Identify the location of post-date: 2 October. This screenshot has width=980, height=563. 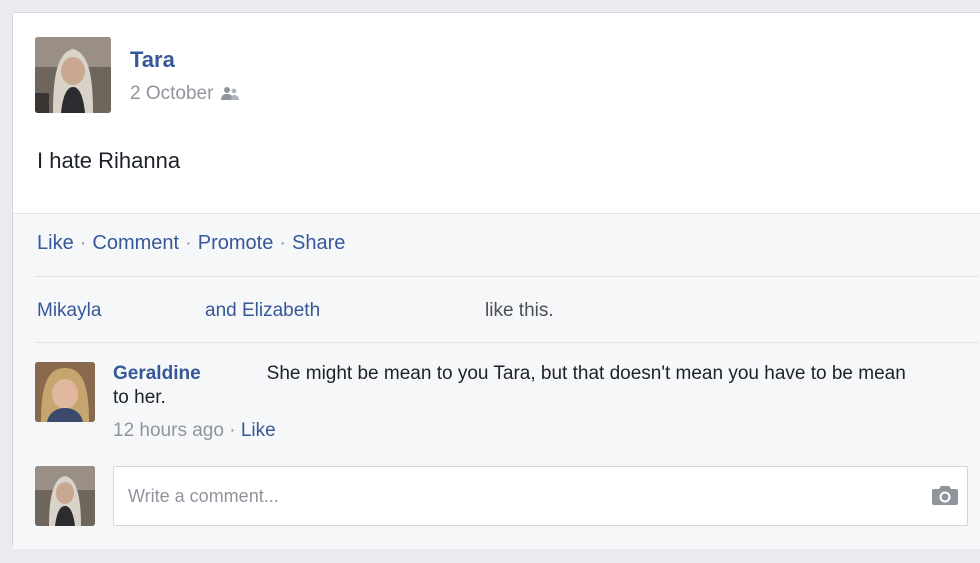
(171, 94).